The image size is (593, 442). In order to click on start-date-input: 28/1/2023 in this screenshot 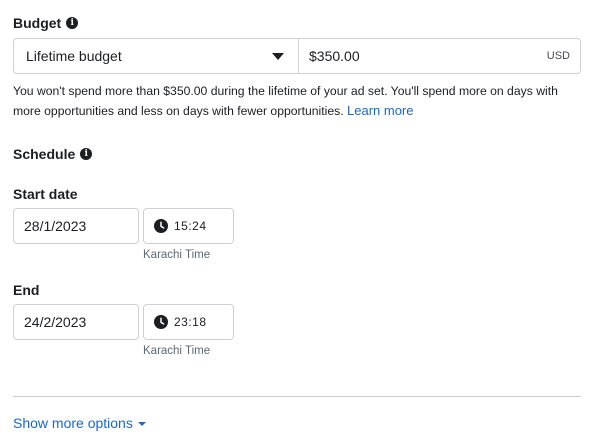, I will do `click(76, 226)`.